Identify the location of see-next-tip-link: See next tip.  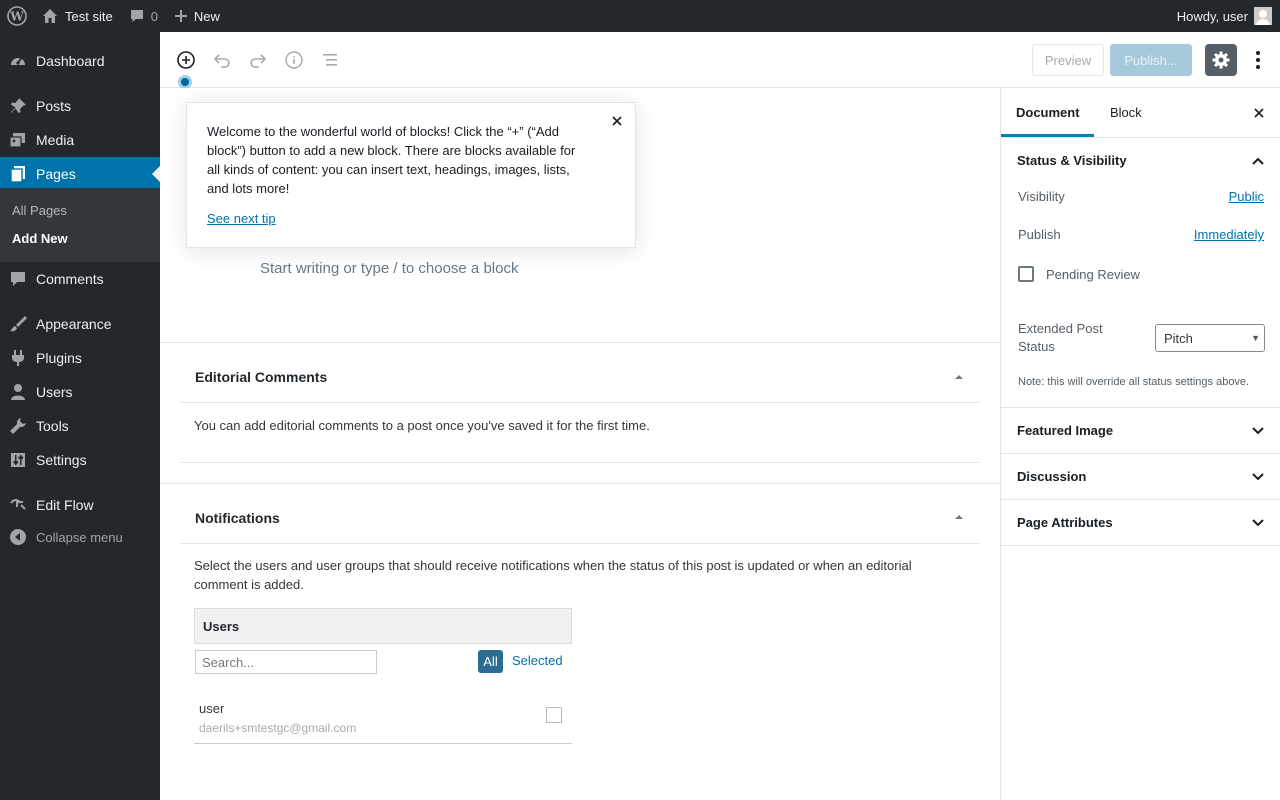
(241, 218).